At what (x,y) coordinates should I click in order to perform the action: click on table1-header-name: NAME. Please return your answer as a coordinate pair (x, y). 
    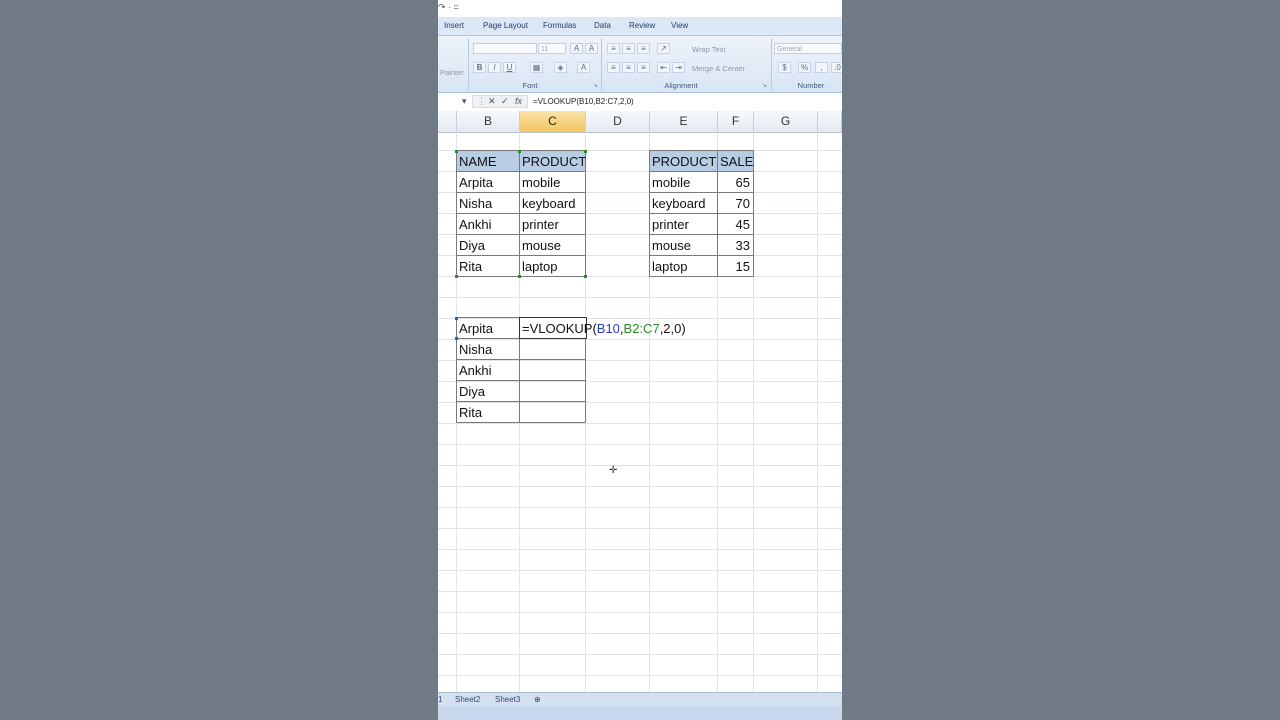
    Looking at the image, I should click on (488, 161).